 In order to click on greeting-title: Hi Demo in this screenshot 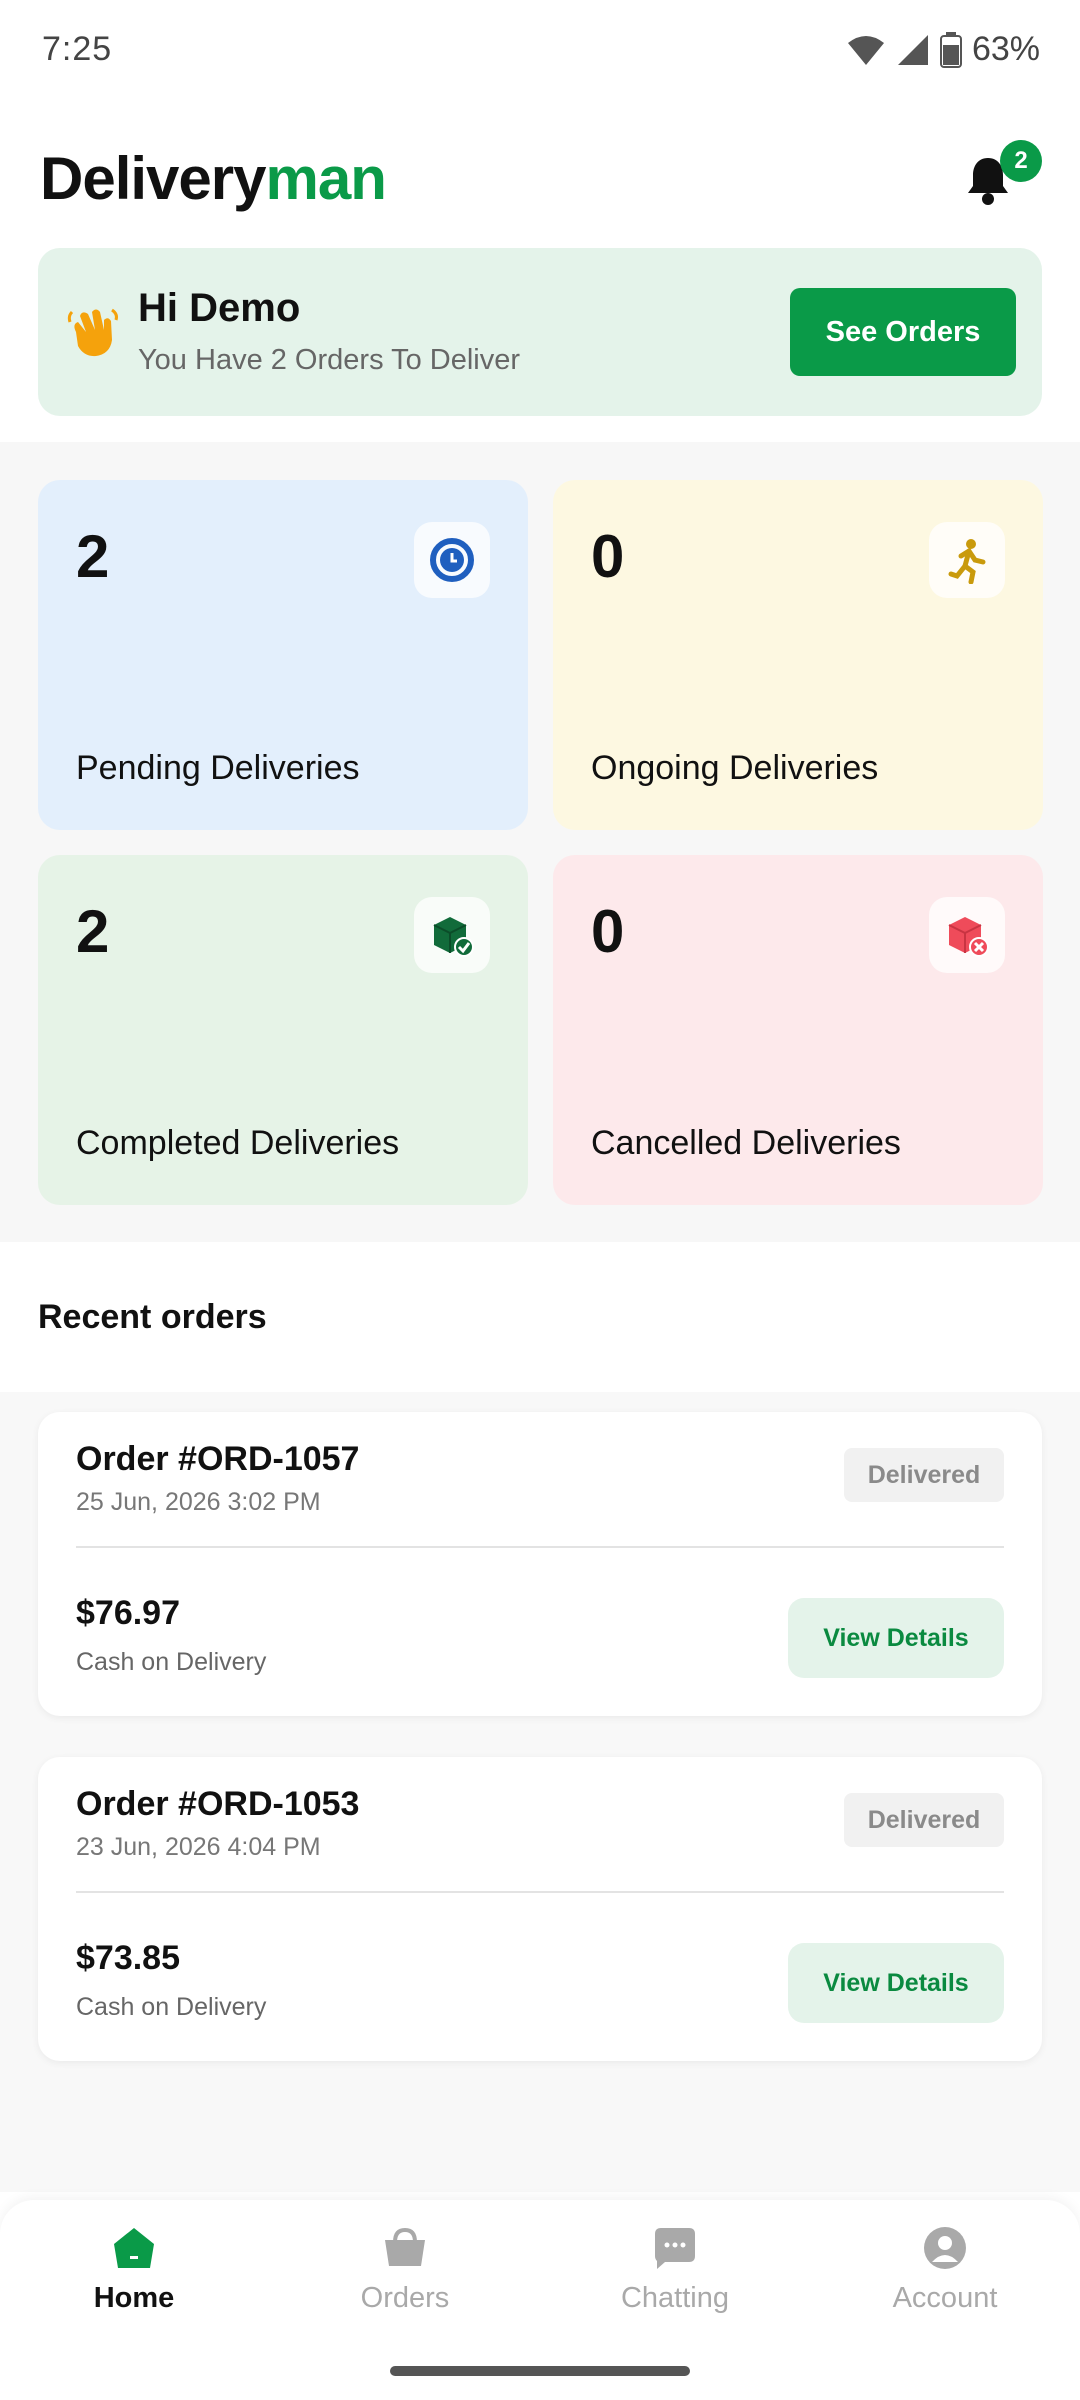, I will do `click(219, 308)`.